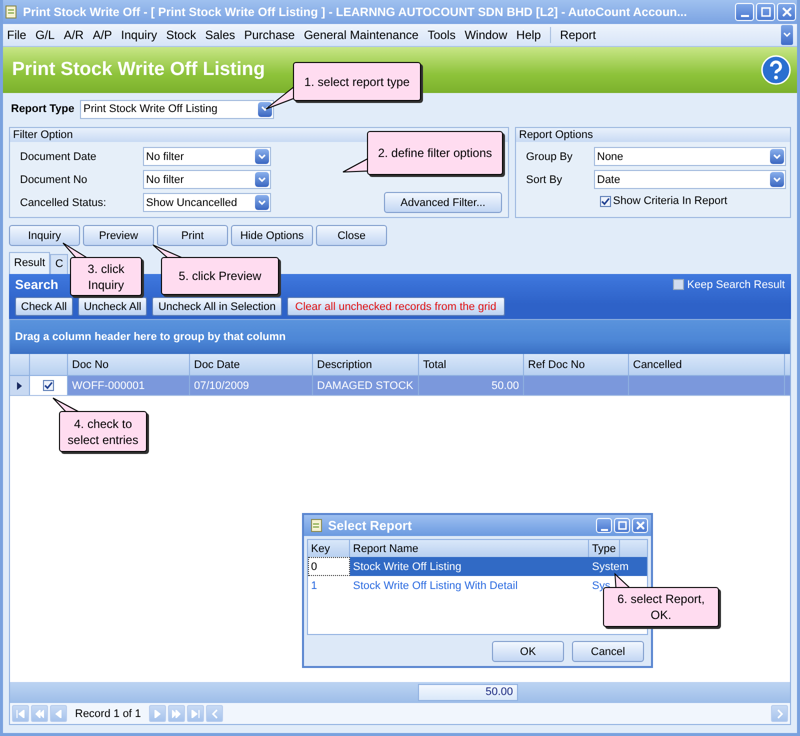  Describe the element at coordinates (550, 156) in the screenshot. I see `option-label: Group By` at that location.